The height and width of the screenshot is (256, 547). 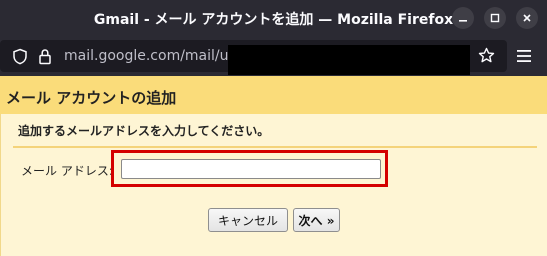 What do you see at coordinates (273, 95) in the screenshot?
I see `page-header: メール アカウントの追加` at bounding box center [273, 95].